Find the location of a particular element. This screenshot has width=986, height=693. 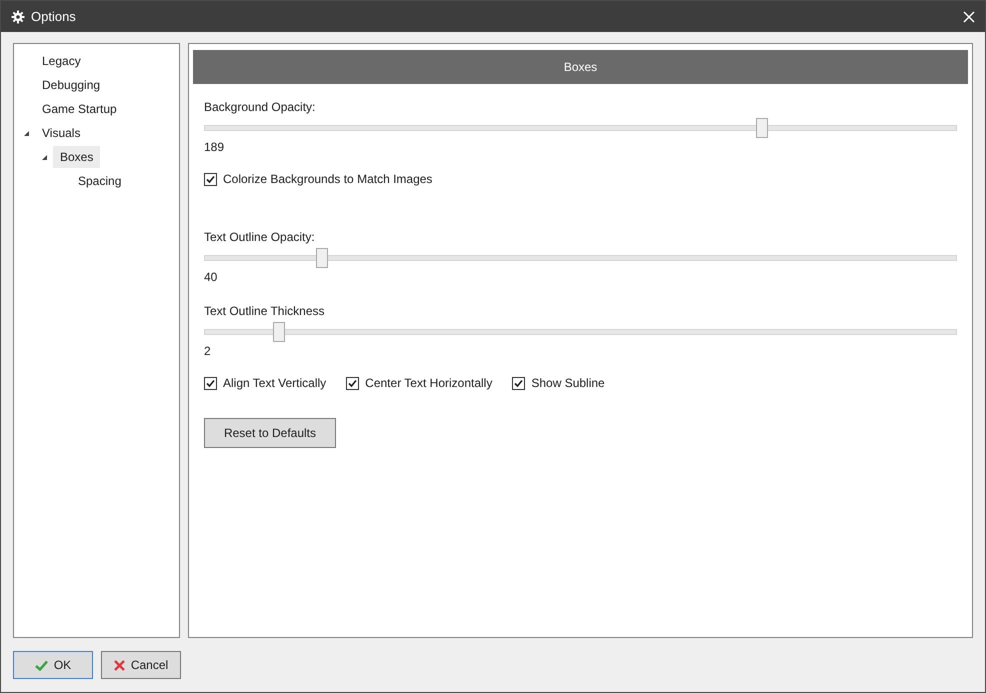

reset-button: Reset to Defaults is located at coordinates (270, 433).